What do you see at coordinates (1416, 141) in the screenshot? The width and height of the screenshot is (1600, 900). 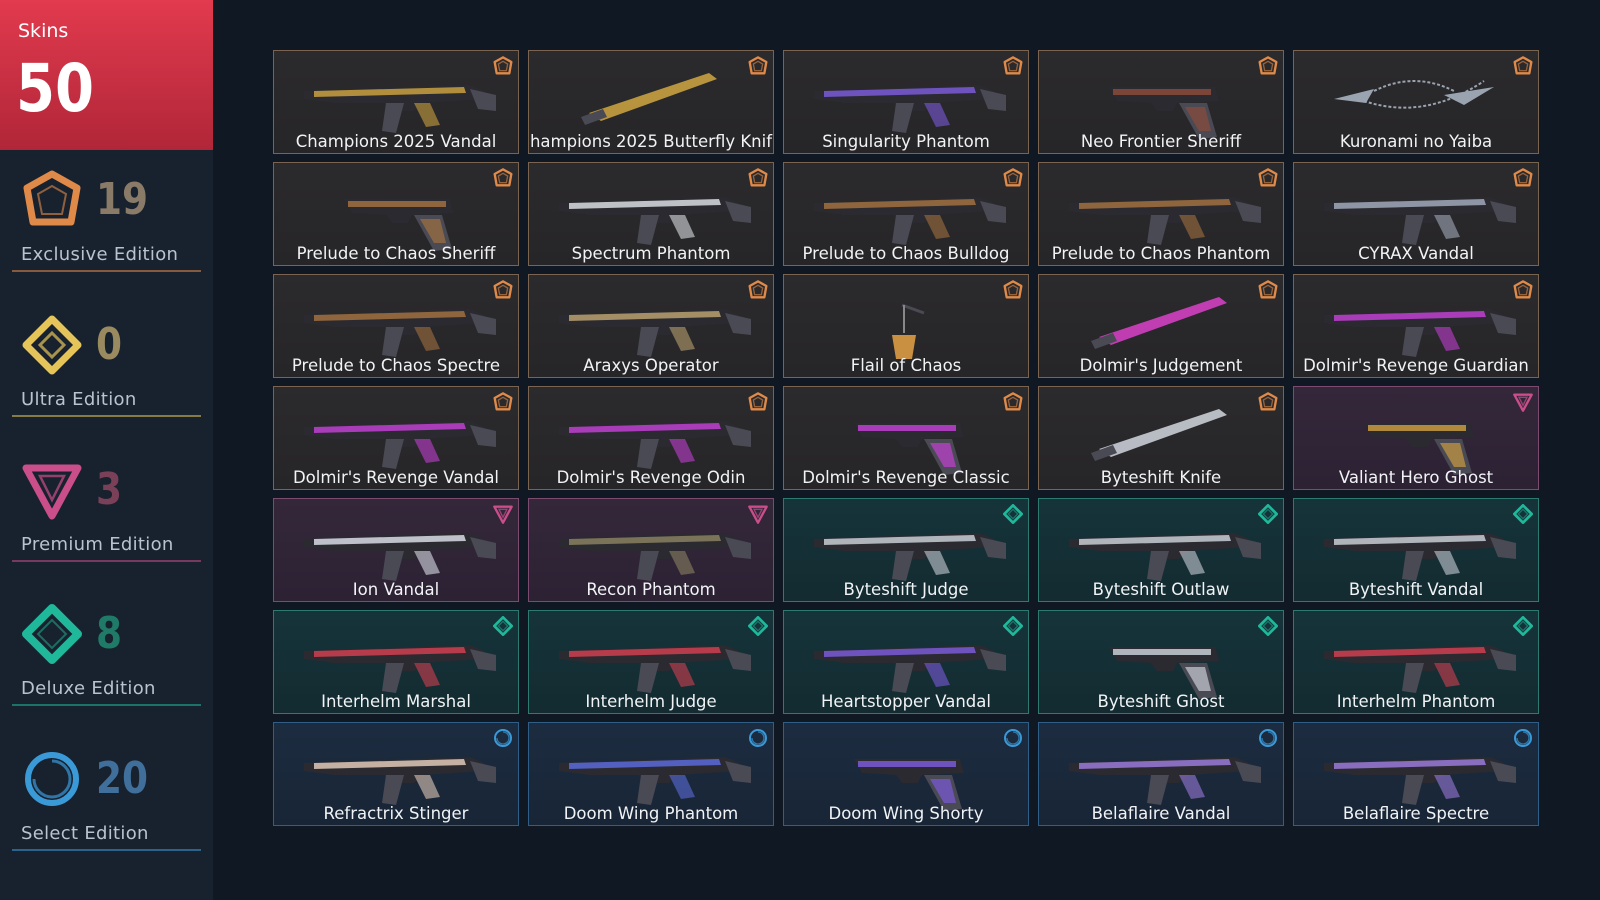 I see `skin-name: Kuronami no Yaiba` at bounding box center [1416, 141].